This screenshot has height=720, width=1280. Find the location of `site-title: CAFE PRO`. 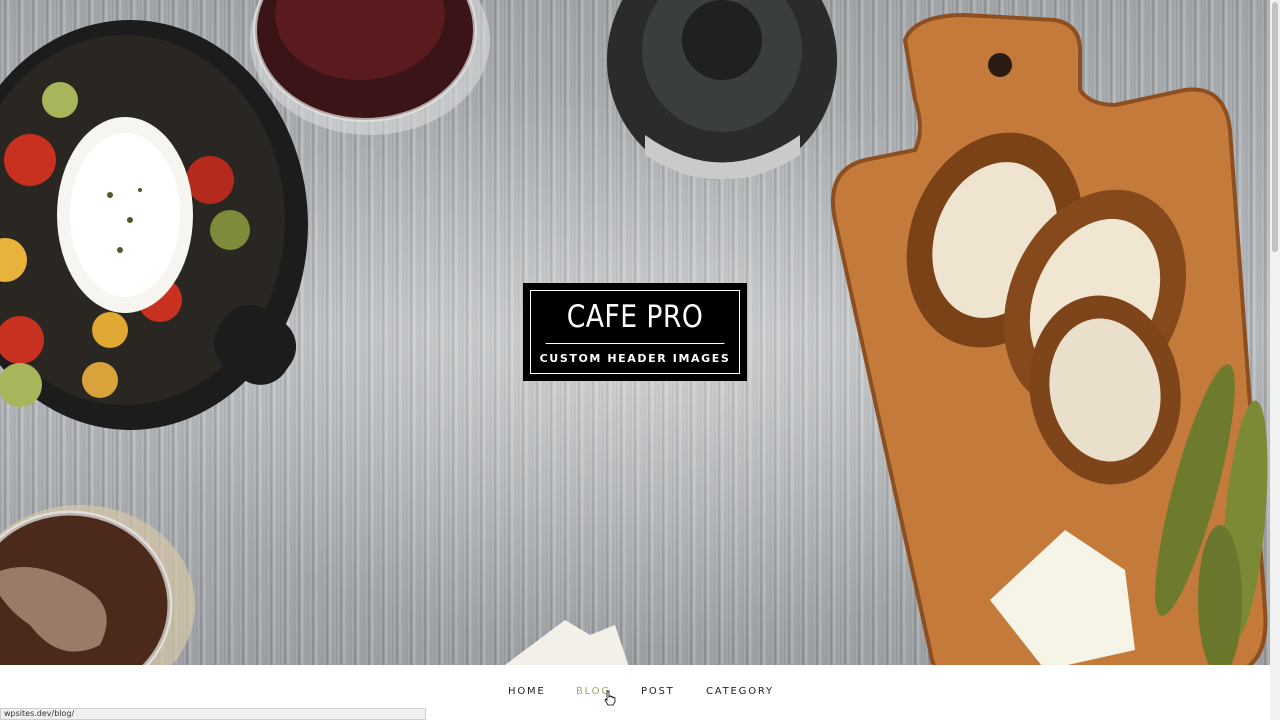

site-title: CAFE PRO is located at coordinates (635, 317).